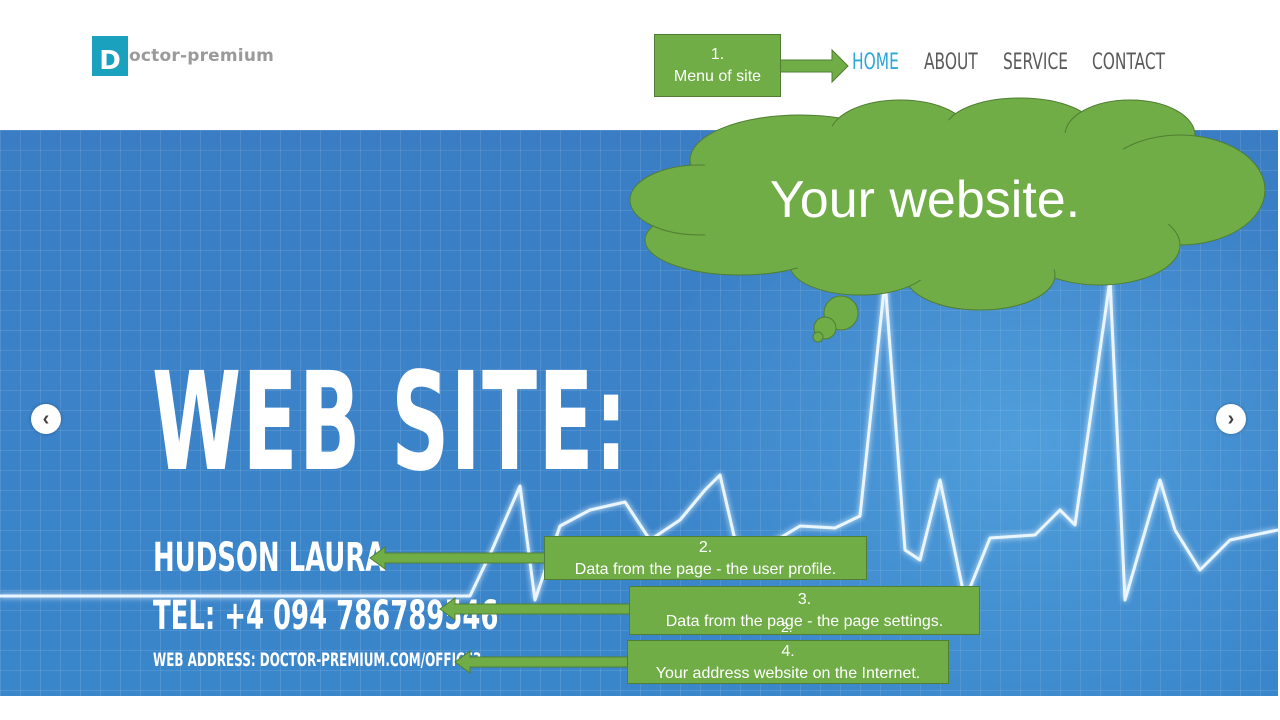  What do you see at coordinates (1035, 62) in the screenshot?
I see `nav-service: SERVICE` at bounding box center [1035, 62].